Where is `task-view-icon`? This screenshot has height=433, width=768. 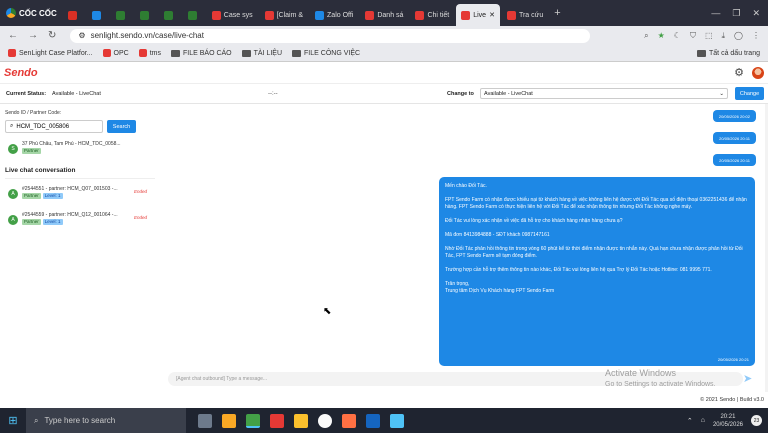
task-view-icon is located at coordinates (205, 420).